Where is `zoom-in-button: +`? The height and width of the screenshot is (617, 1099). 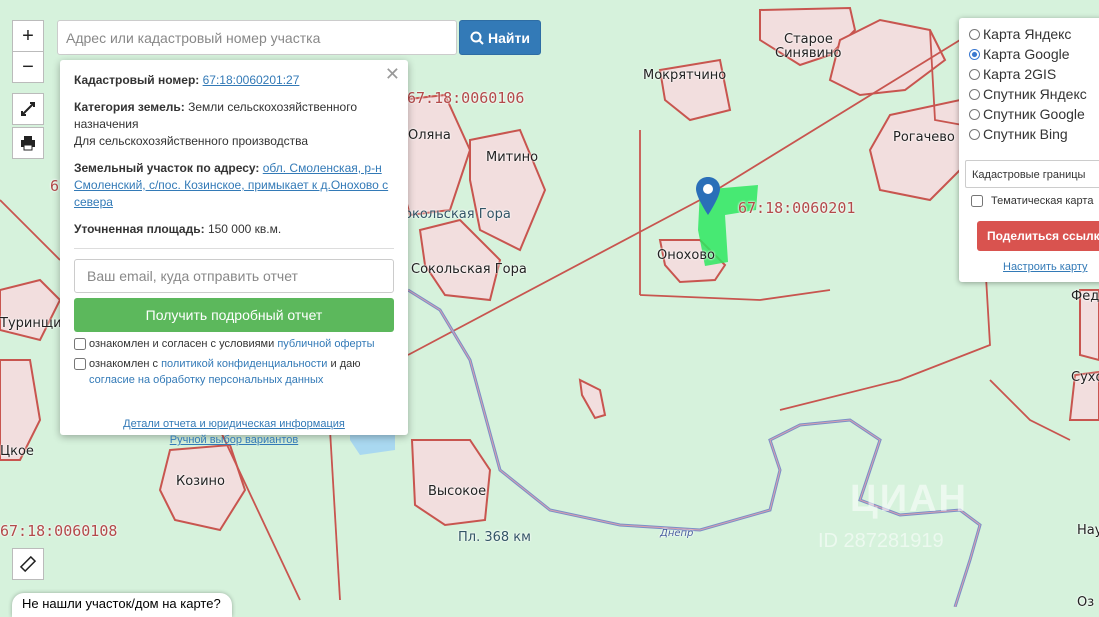 zoom-in-button: + is located at coordinates (28, 36).